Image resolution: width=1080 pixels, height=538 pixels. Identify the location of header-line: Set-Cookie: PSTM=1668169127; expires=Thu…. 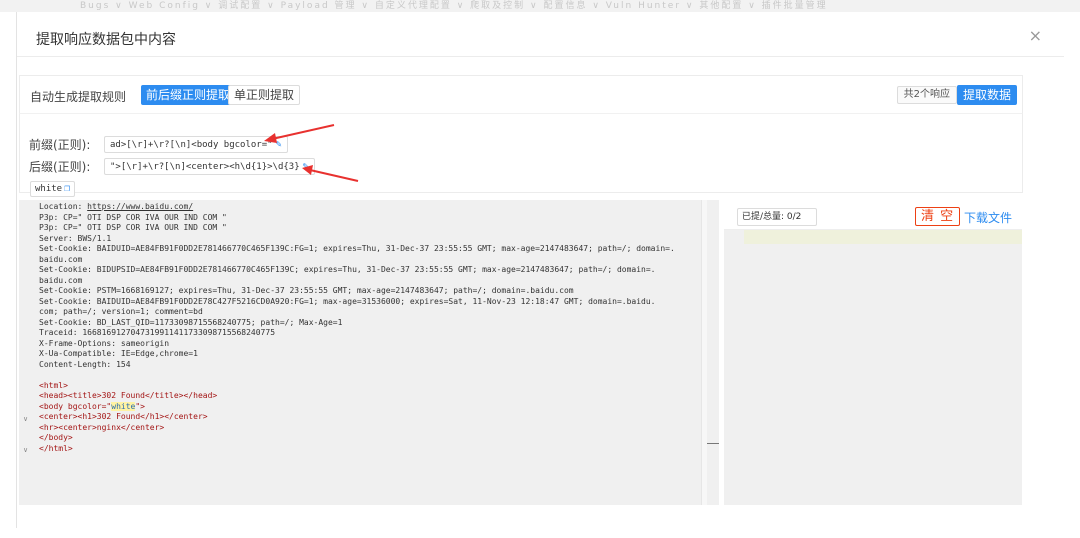
(306, 290).